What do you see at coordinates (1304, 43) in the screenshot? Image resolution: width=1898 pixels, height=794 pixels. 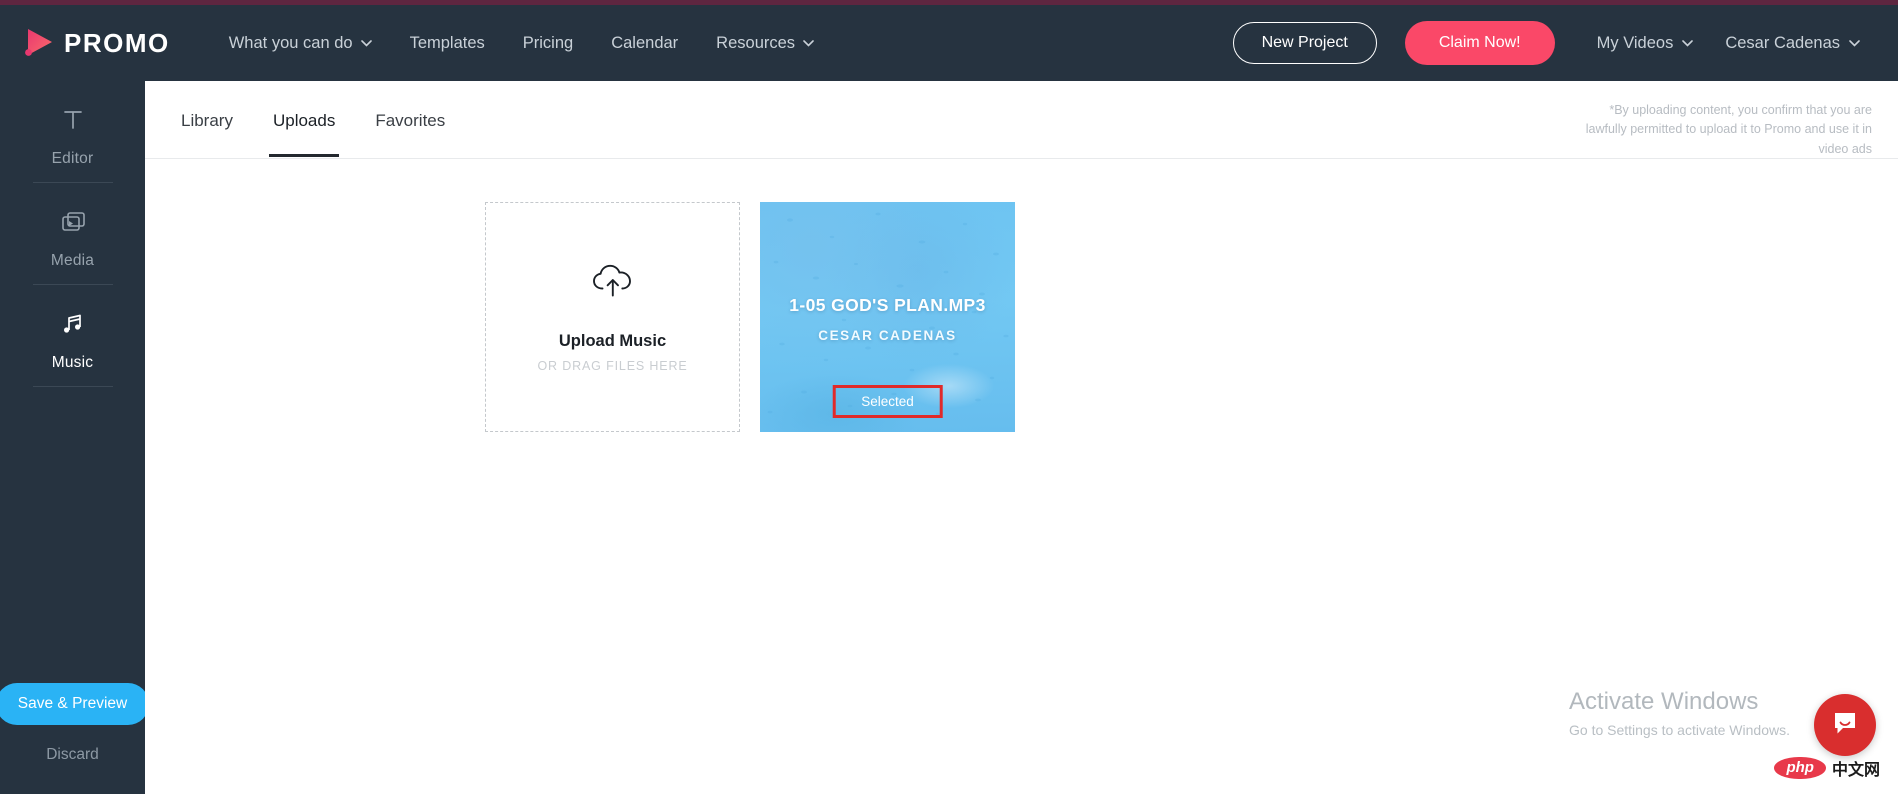 I see `new-project-button: New Project` at bounding box center [1304, 43].